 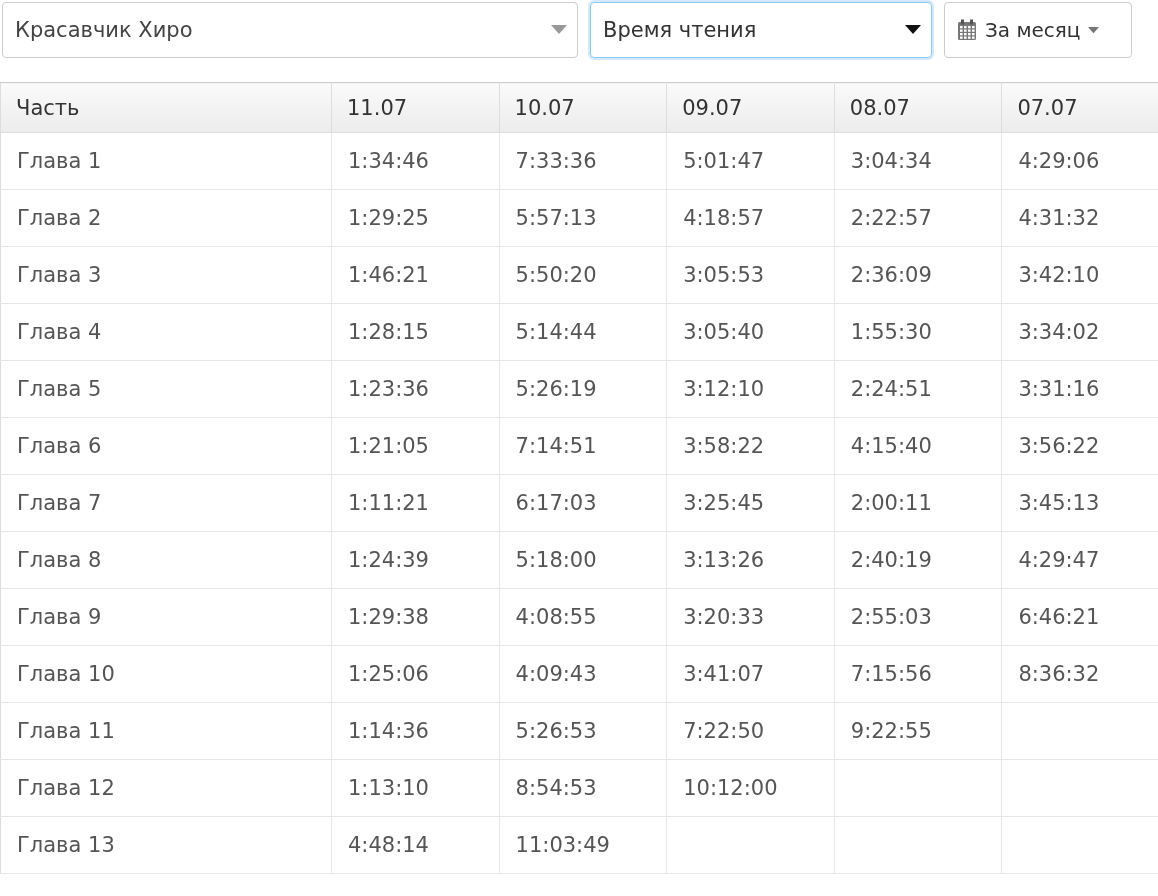 I want to click on table-cell: 1:29:38, so click(x=415, y=617).